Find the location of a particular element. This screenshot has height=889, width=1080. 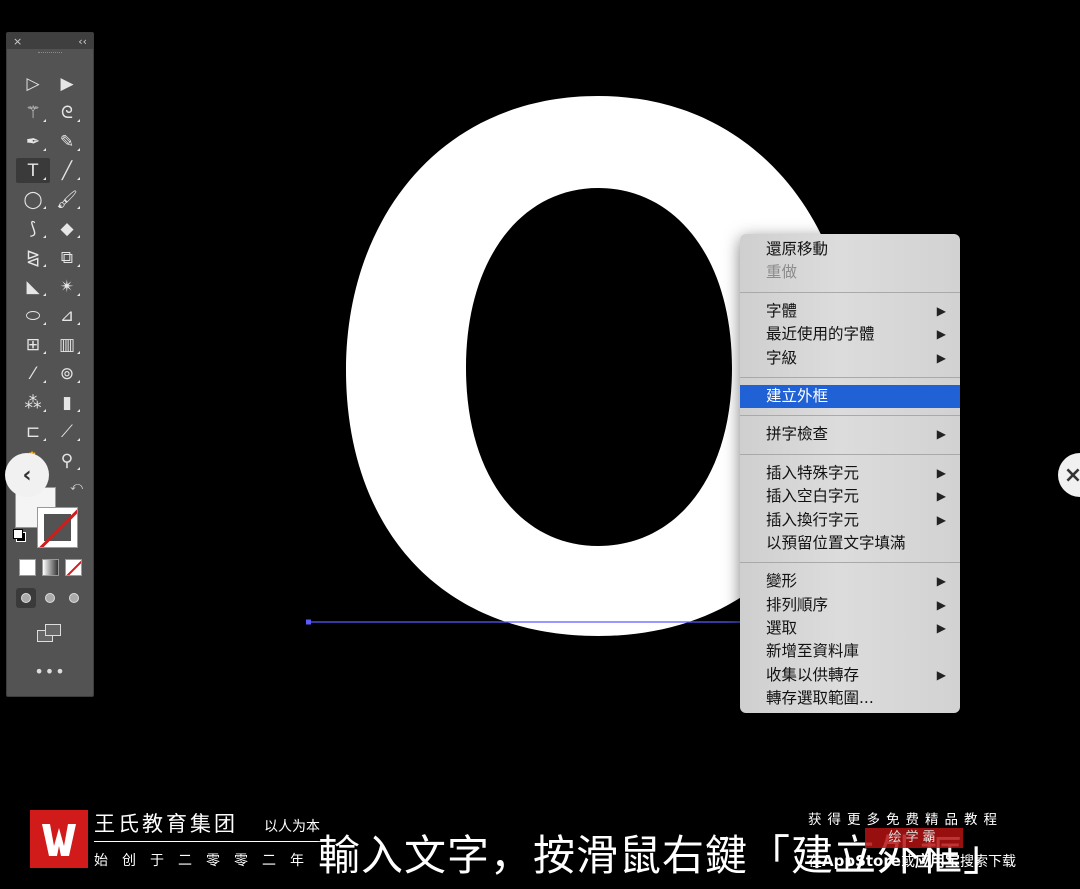

drawing-modes is located at coordinates (50, 598).